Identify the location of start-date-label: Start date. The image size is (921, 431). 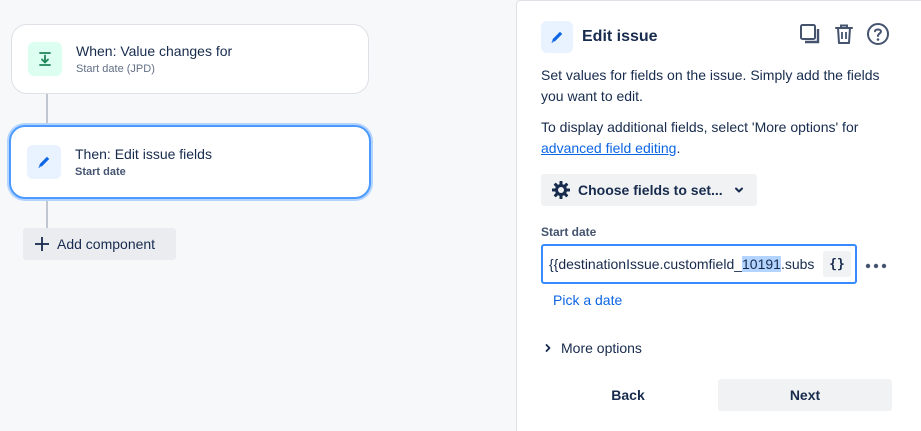
(569, 232).